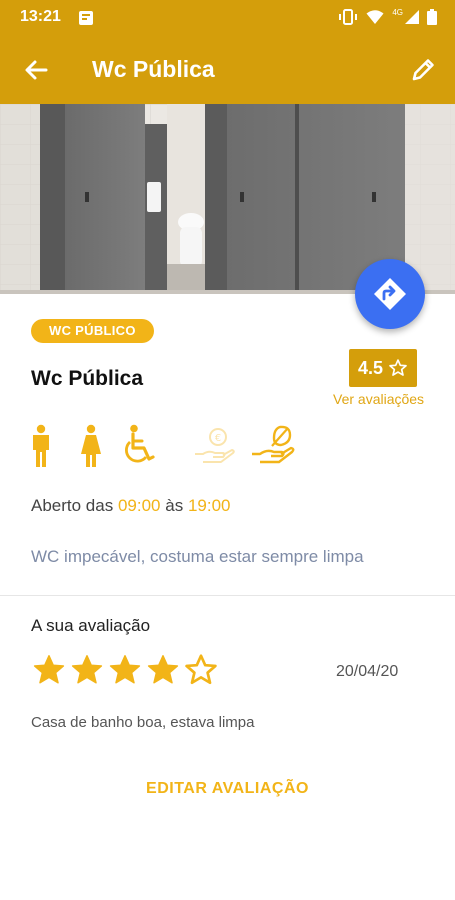 The width and height of the screenshot is (455, 900). Describe the element at coordinates (273, 444) in the screenshot. I see `hand-wash-icon` at that location.